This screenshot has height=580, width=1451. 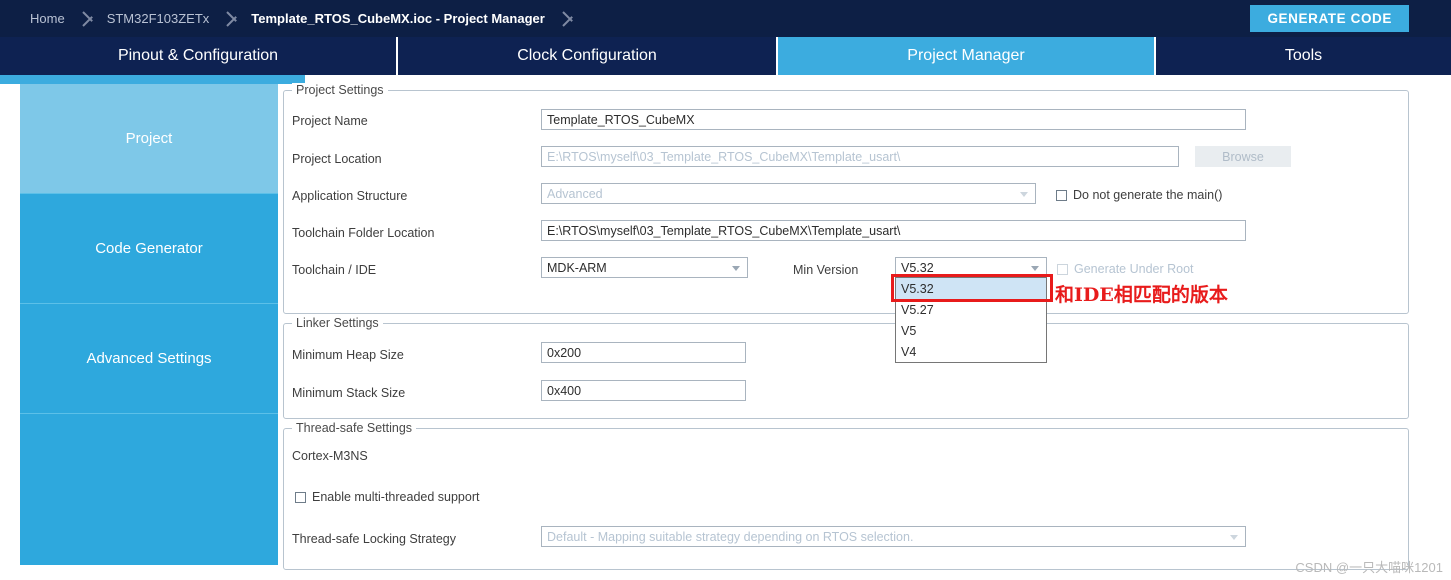 What do you see at coordinates (643, 390) in the screenshot?
I see `minimum-stack-size-input: 0x400` at bounding box center [643, 390].